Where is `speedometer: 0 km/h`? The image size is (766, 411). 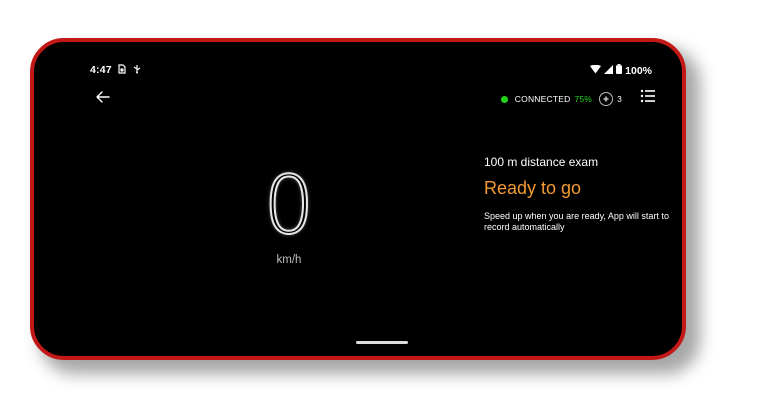 speedometer: 0 km/h is located at coordinates (289, 213).